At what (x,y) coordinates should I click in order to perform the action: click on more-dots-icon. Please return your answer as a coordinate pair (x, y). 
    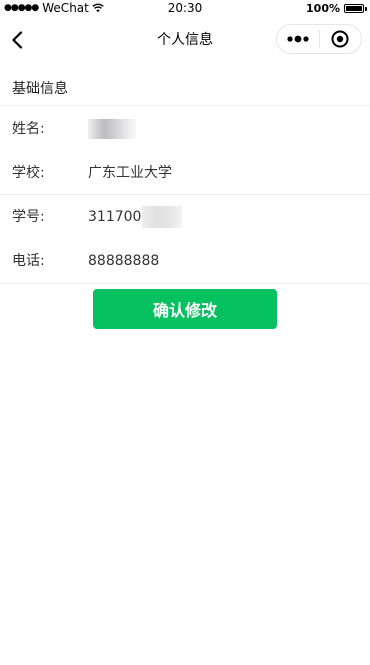
    Looking at the image, I should click on (298, 39).